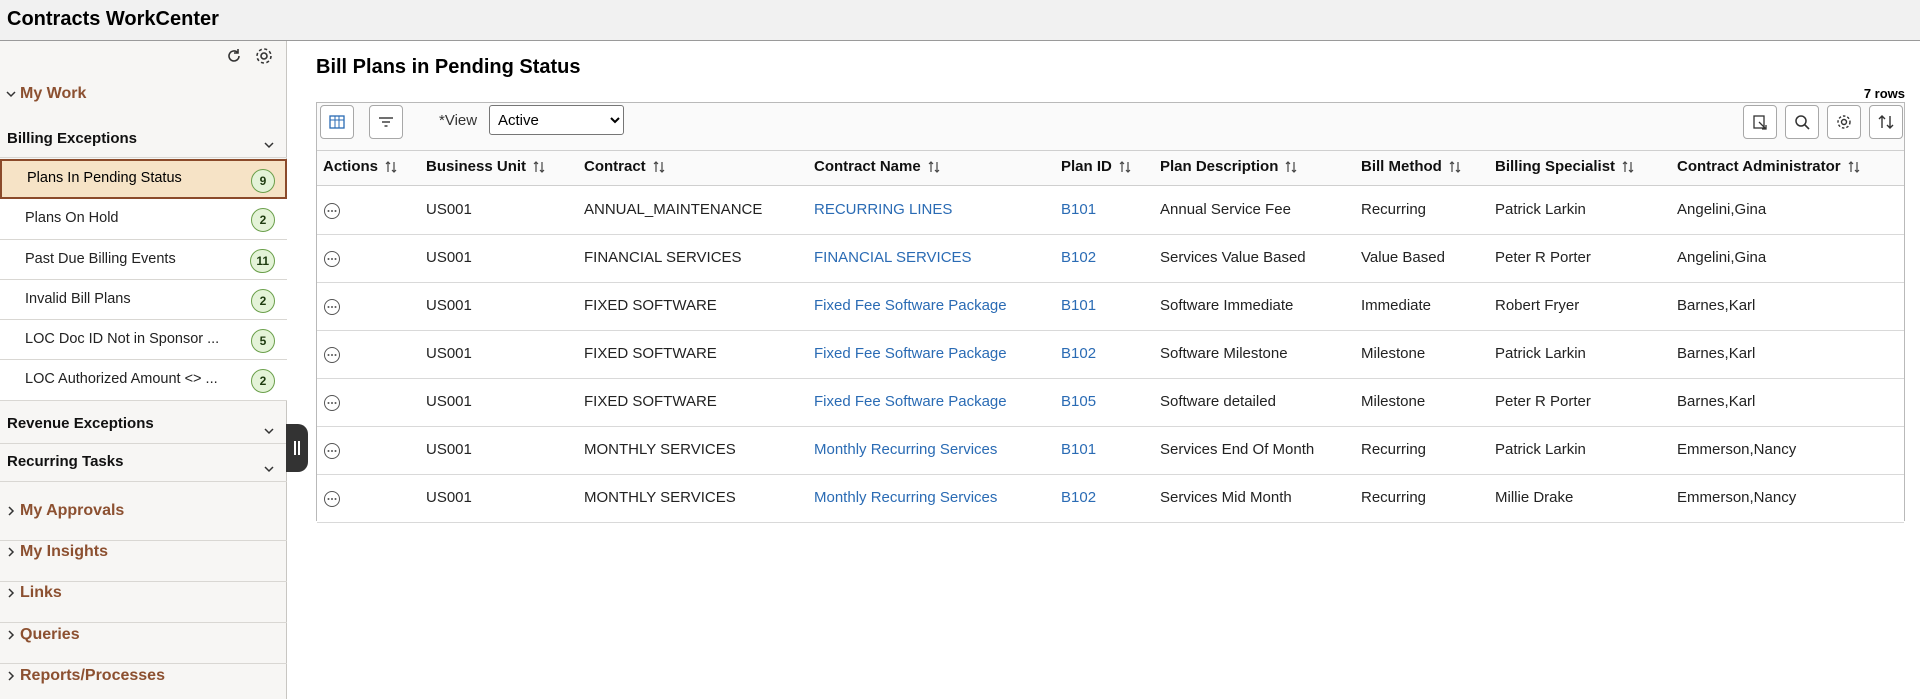 The width and height of the screenshot is (1920, 699). What do you see at coordinates (893, 257) in the screenshot?
I see `table-cell-link: FINANCIAL SERVICES` at bounding box center [893, 257].